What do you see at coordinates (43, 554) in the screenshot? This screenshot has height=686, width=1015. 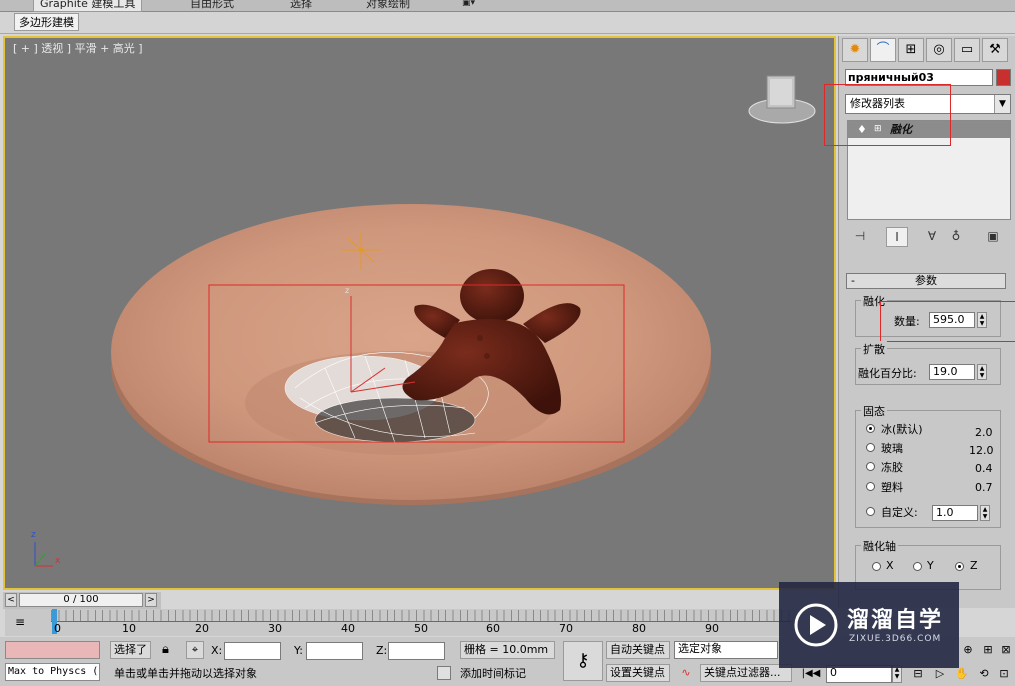 I see `axis-tripod` at bounding box center [43, 554].